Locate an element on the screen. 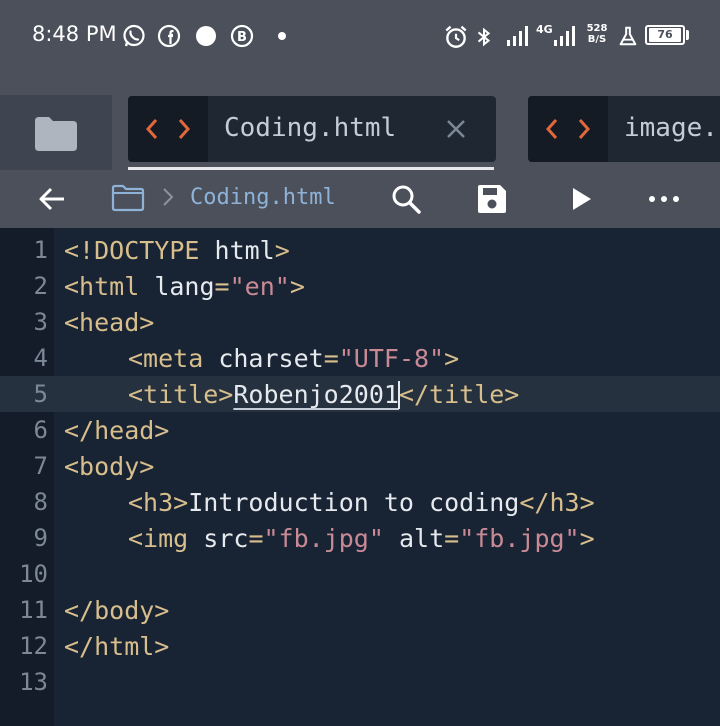  facebook-icon is located at coordinates (169, 36).